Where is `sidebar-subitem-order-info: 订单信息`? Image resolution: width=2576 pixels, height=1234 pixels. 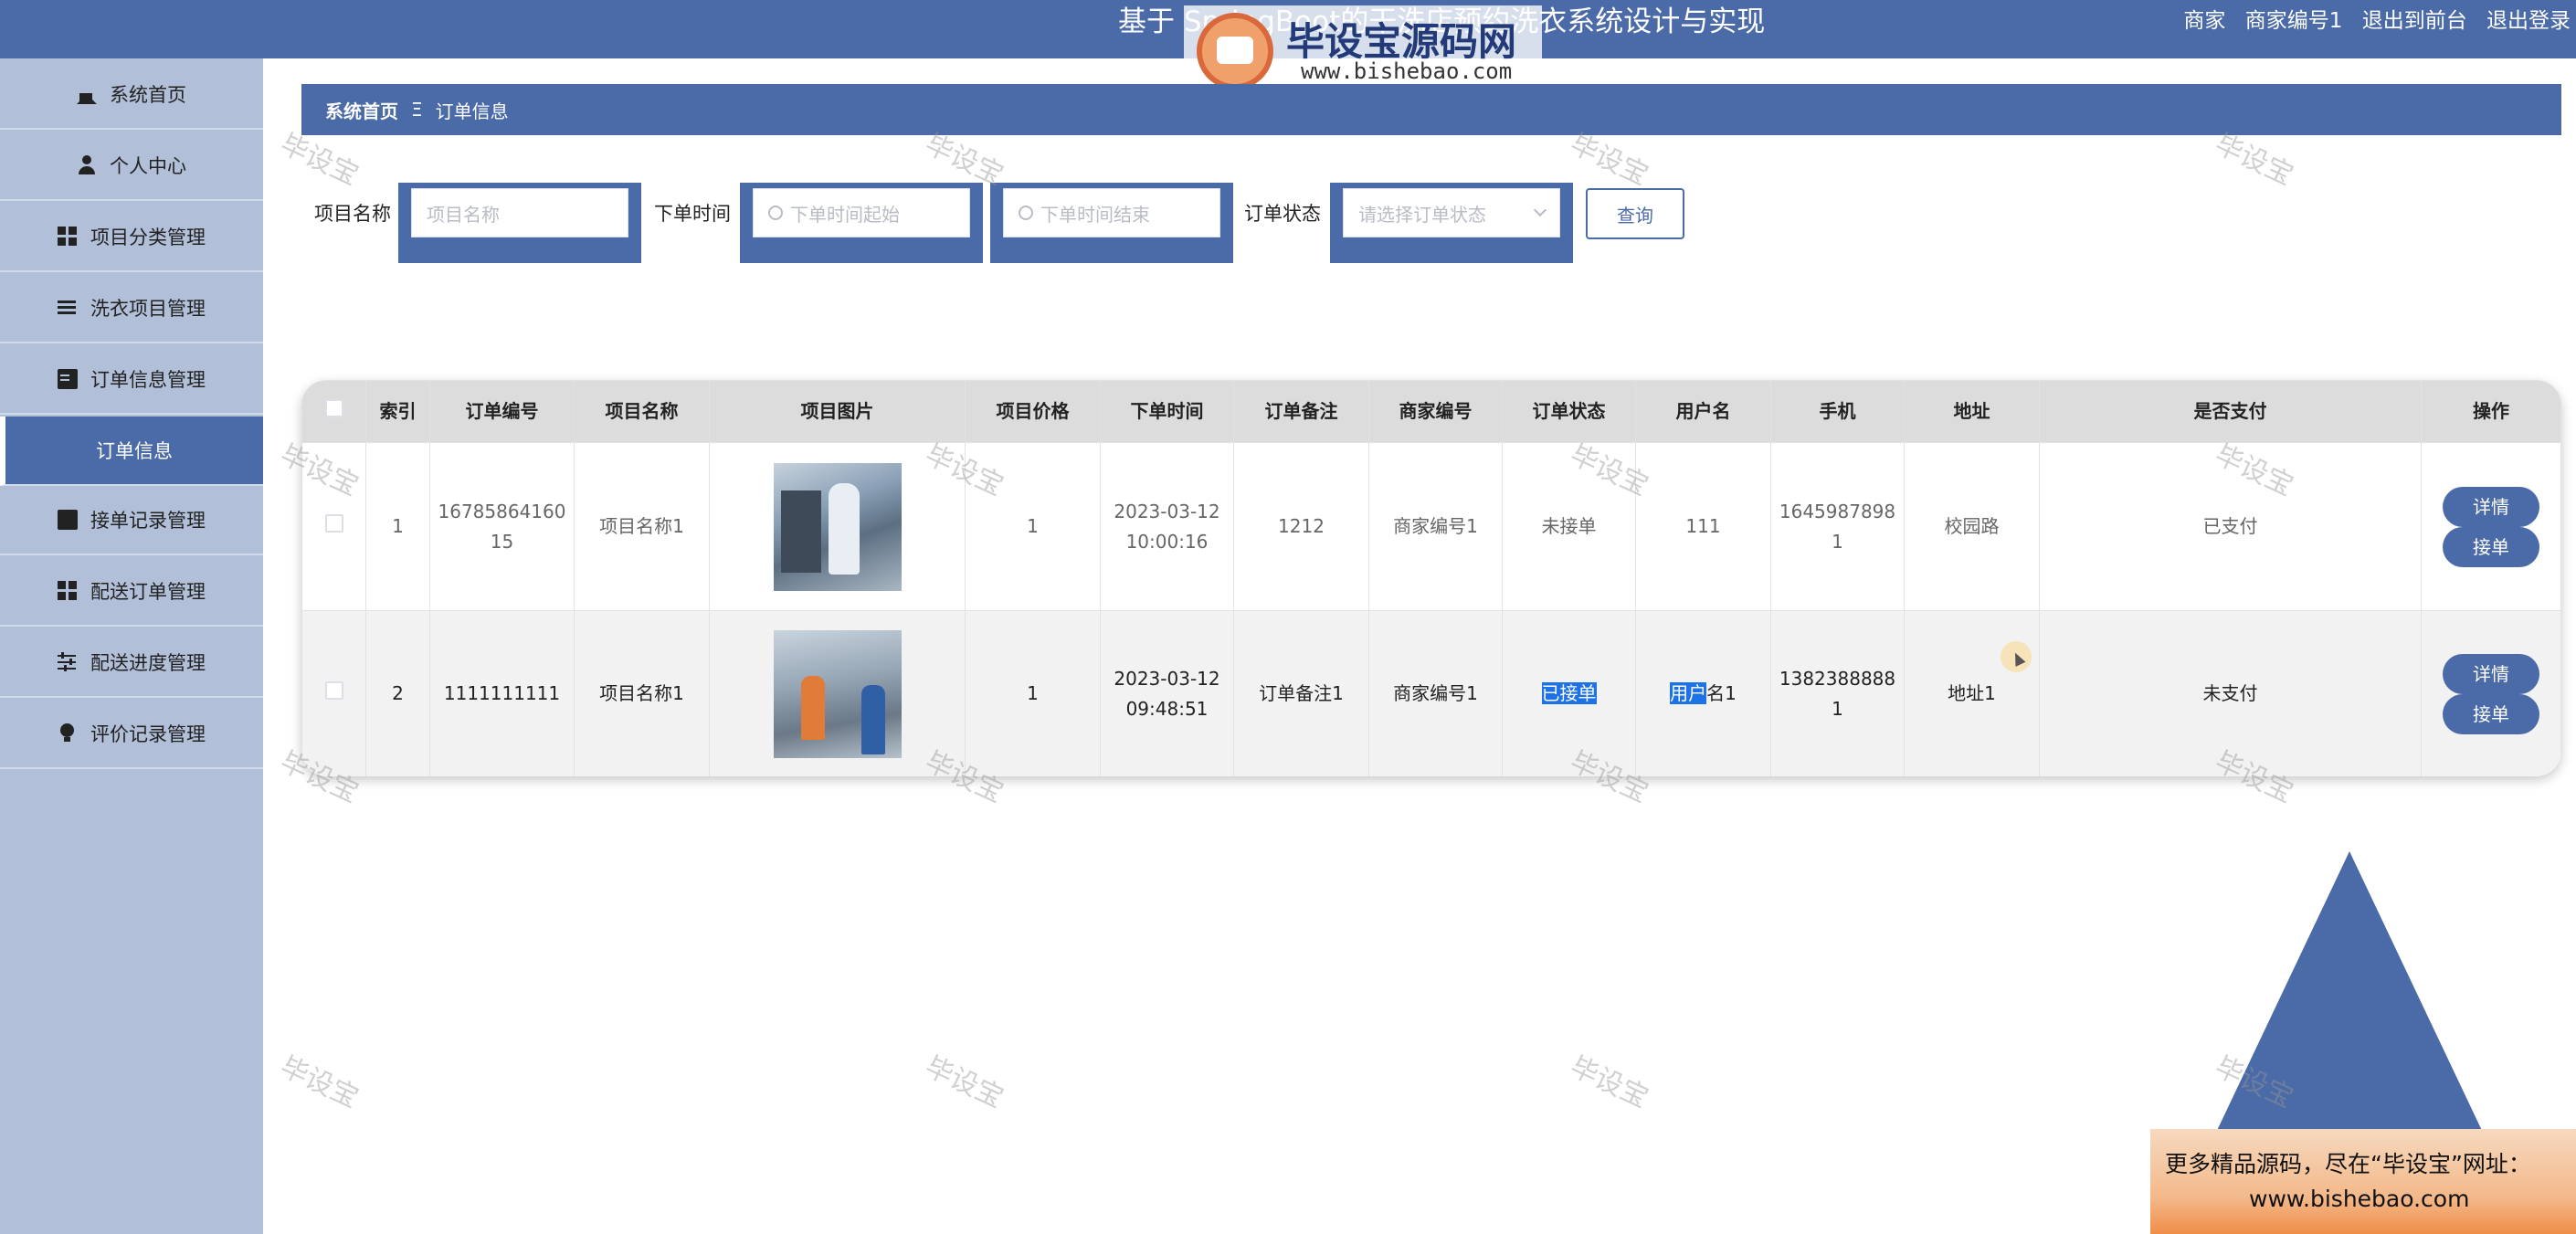 sidebar-subitem-order-info: 订单信息 is located at coordinates (131, 451).